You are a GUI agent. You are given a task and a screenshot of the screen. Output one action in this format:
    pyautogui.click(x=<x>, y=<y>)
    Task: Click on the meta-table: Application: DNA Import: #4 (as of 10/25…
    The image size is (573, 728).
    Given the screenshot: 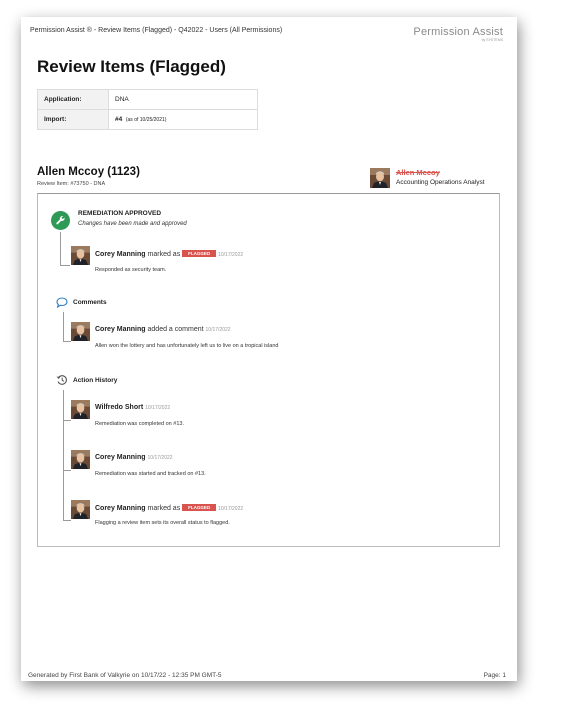 What is the action you would take?
    pyautogui.click(x=147, y=109)
    